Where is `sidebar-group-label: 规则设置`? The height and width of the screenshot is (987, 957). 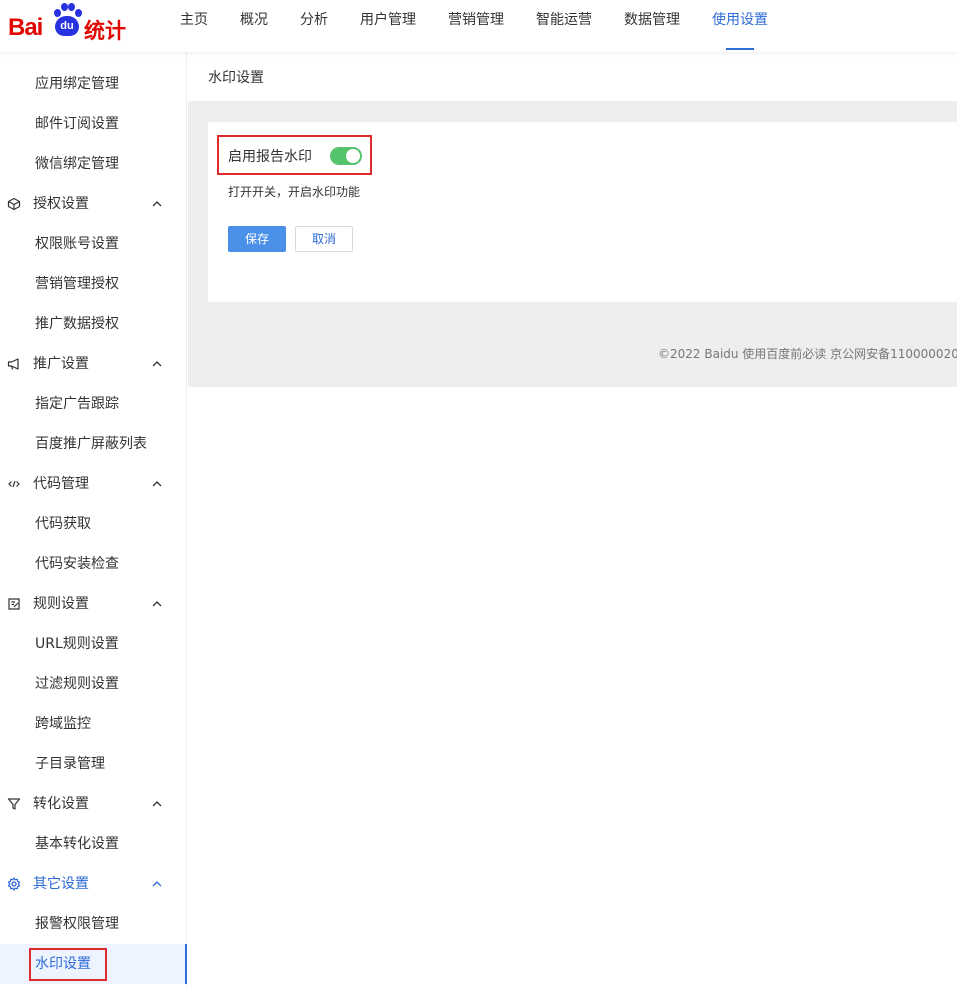 sidebar-group-label: 规则设置 is located at coordinates (61, 604).